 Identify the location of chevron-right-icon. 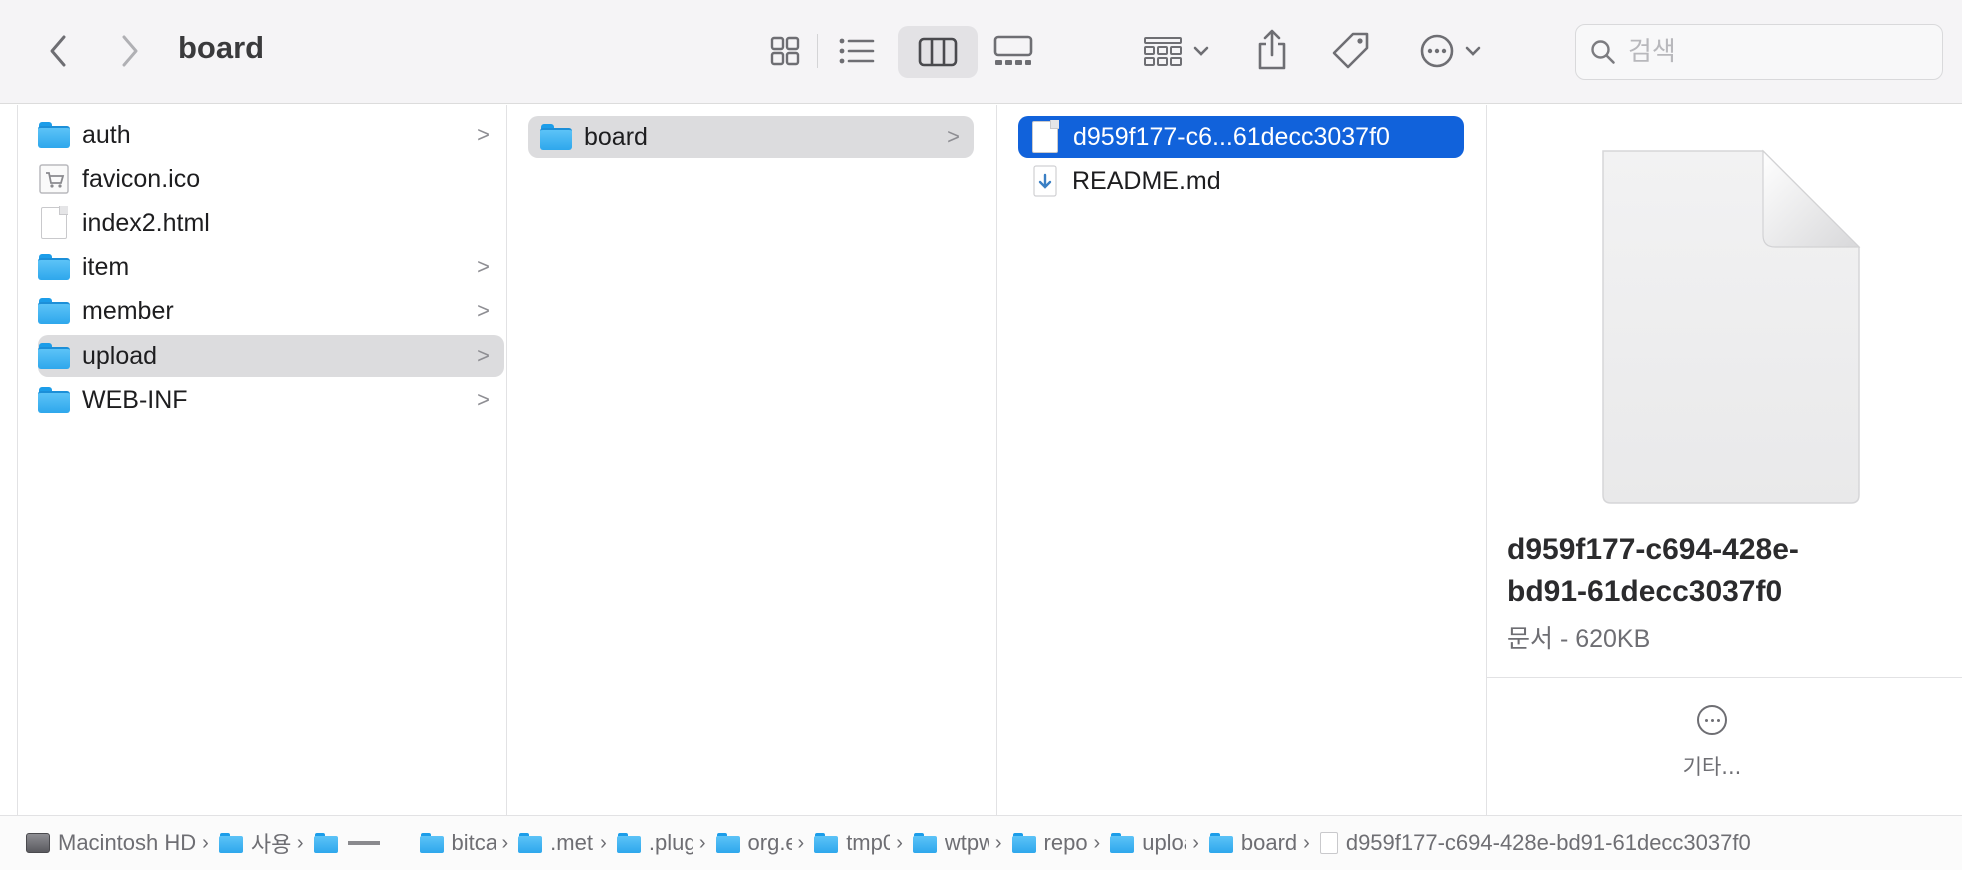
(130, 51).